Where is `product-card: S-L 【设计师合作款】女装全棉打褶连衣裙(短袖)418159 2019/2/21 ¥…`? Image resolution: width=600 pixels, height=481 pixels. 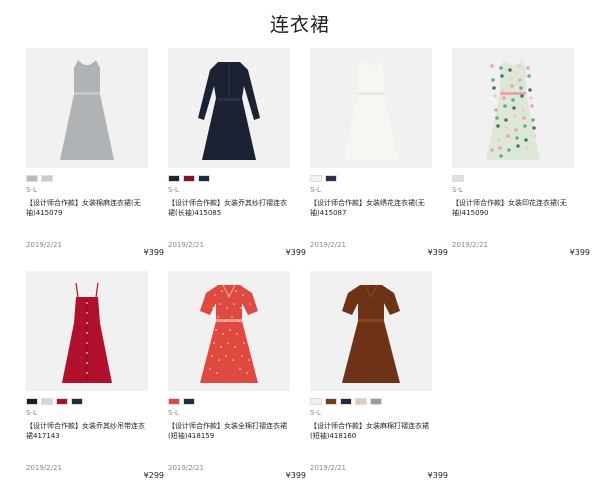
product-card: S-L 【设计师合作款】女装全棉打褶连衣裙(短袖)418159 2019/2/21 ¥… is located at coordinates (237, 375).